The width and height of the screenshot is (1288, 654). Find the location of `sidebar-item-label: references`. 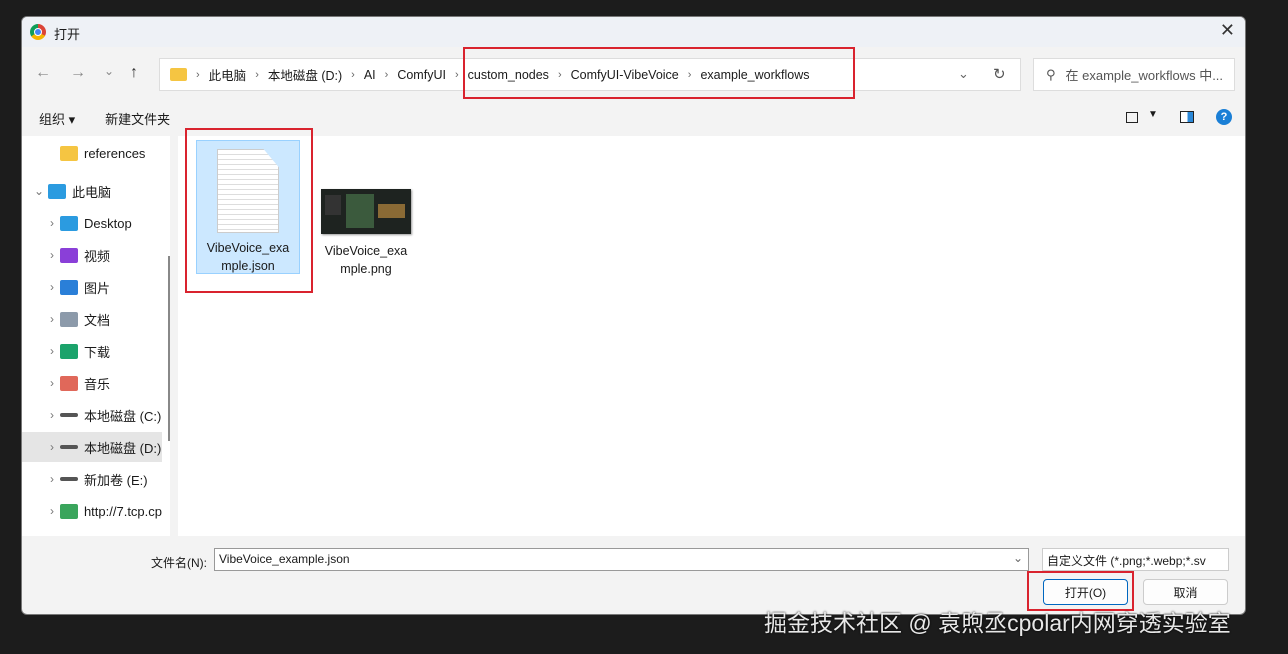

sidebar-item-label: references is located at coordinates (115, 153).